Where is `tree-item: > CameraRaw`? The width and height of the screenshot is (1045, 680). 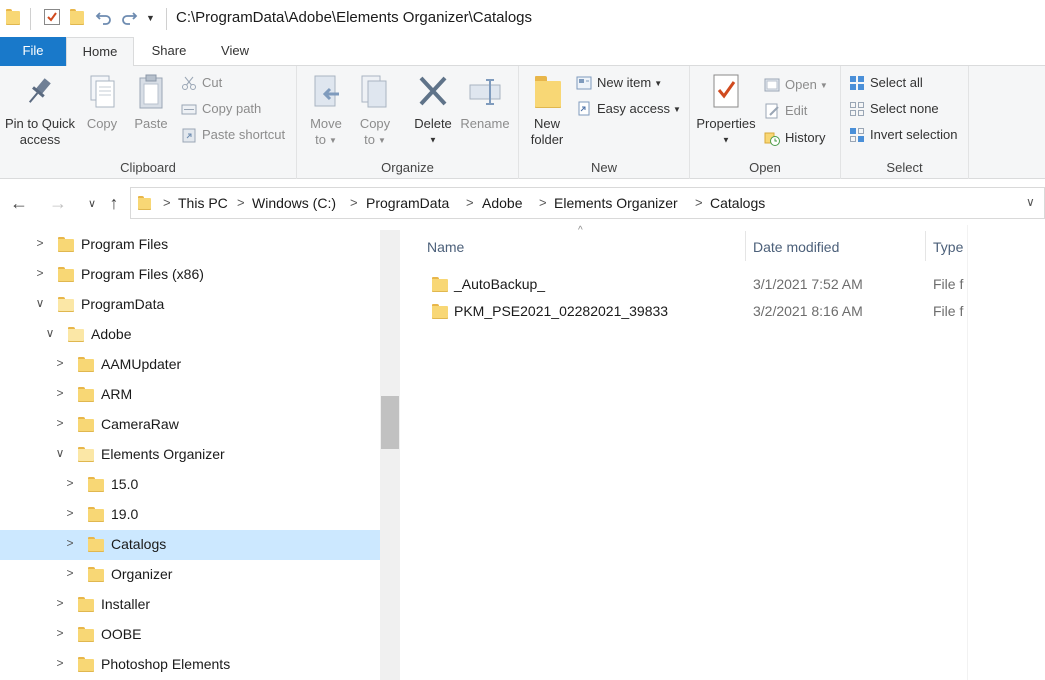
tree-item: > CameraRaw is located at coordinates (190, 425).